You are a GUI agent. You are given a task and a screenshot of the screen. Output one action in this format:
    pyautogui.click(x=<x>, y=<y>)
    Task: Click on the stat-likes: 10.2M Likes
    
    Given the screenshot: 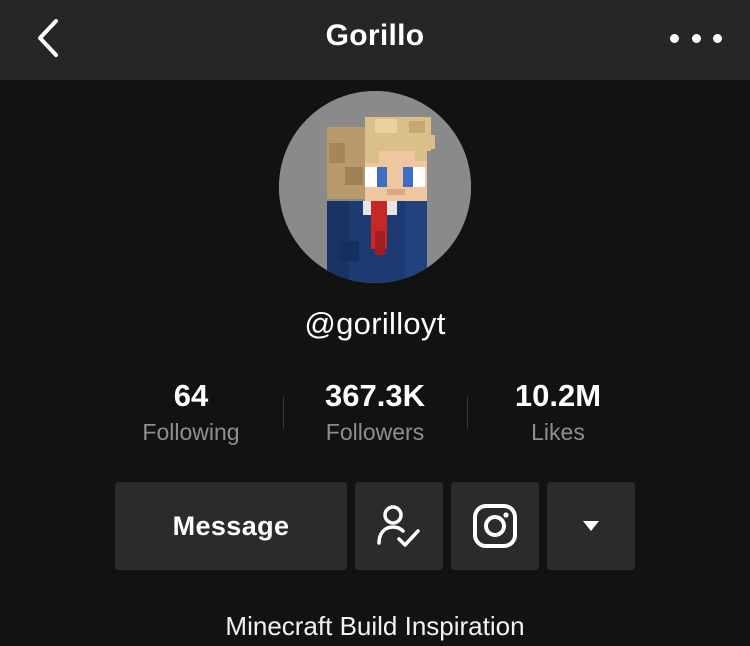 What is the action you would take?
    pyautogui.click(x=558, y=412)
    